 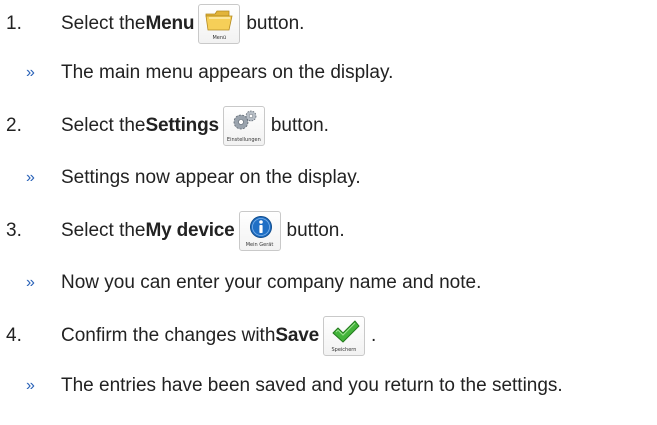 What do you see at coordinates (344, 350) in the screenshot?
I see `button-caption: Speichern` at bounding box center [344, 350].